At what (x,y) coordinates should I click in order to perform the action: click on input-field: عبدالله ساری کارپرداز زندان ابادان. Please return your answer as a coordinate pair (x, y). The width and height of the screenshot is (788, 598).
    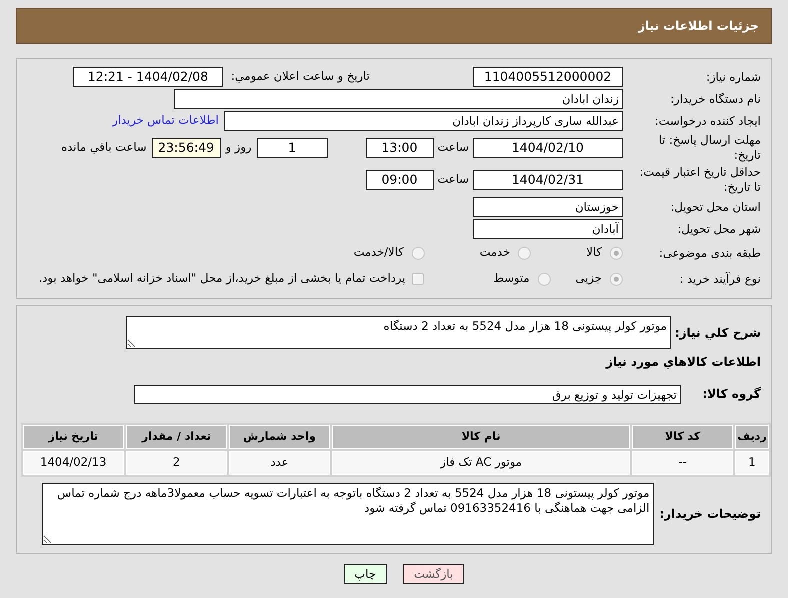
    Looking at the image, I should click on (423, 121).